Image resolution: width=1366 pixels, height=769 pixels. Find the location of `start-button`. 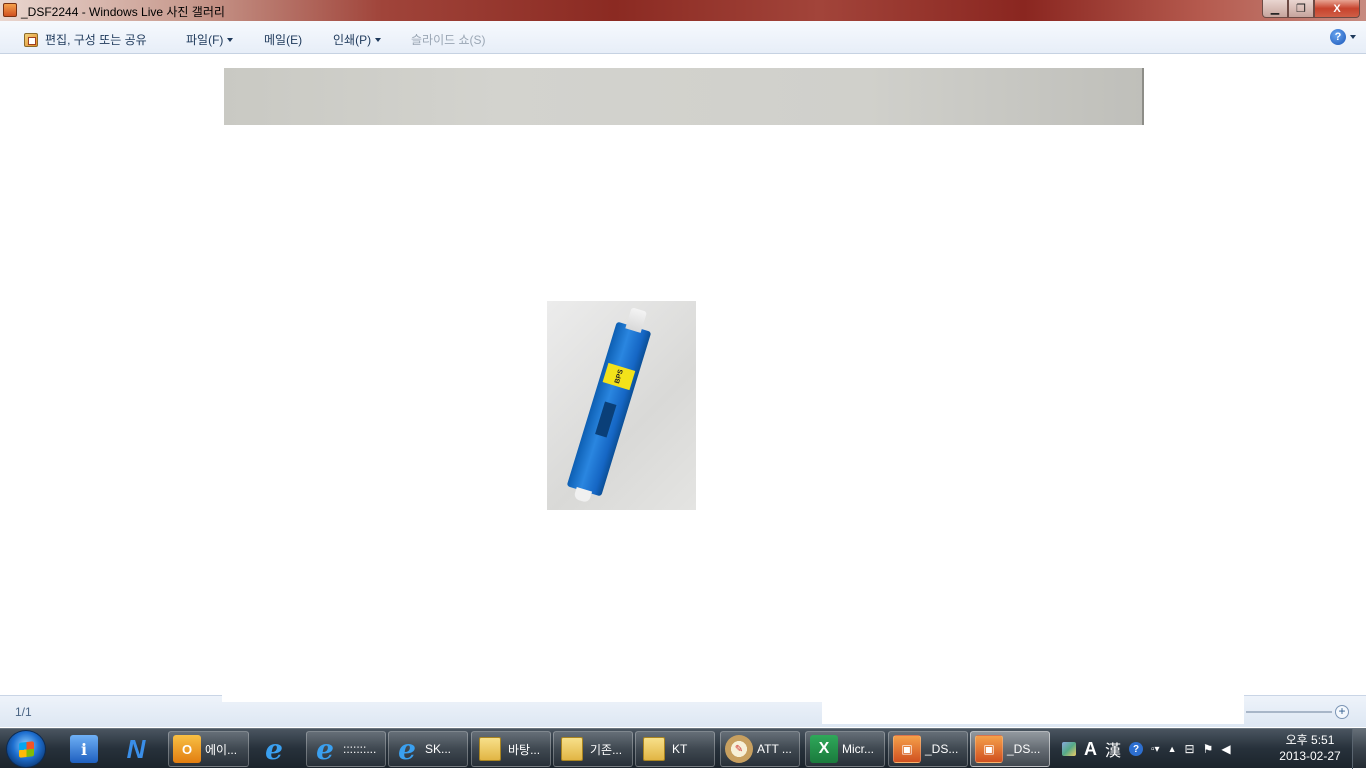

start-button is located at coordinates (26, 749).